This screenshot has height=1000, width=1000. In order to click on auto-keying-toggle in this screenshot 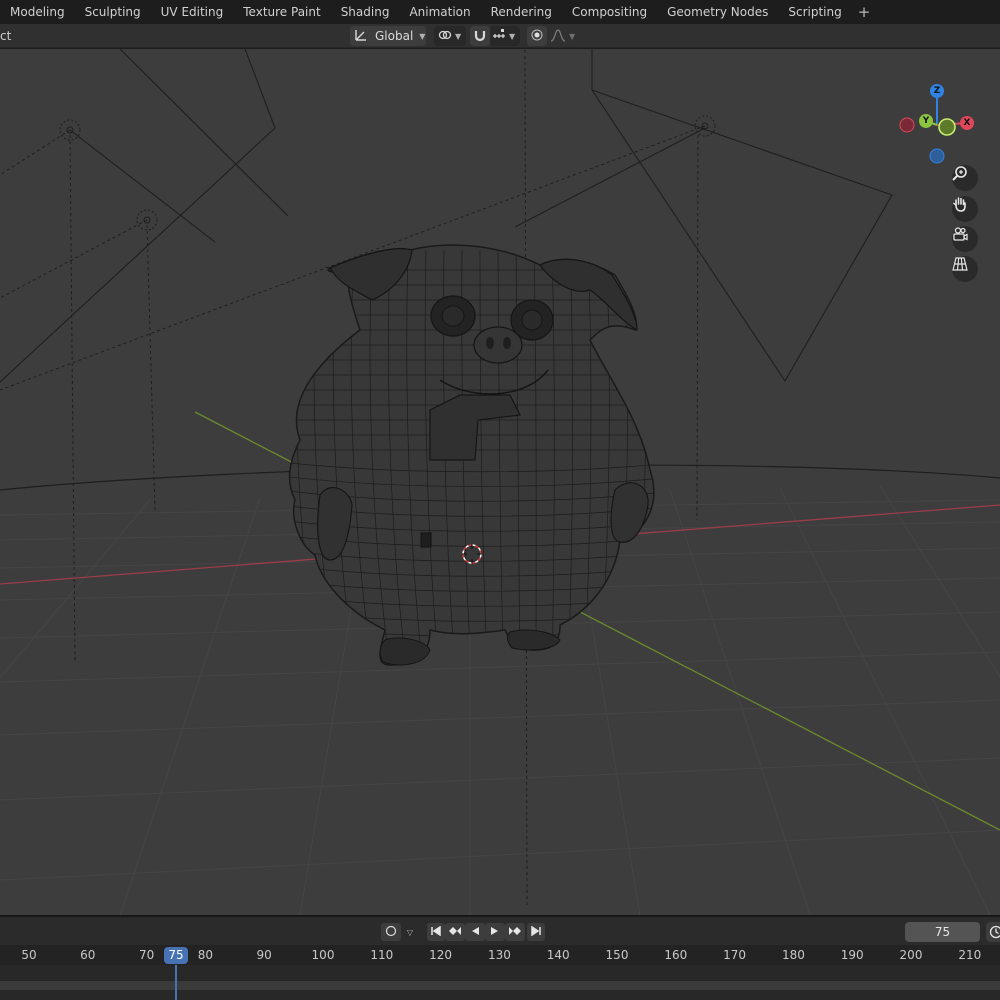, I will do `click(391, 932)`.